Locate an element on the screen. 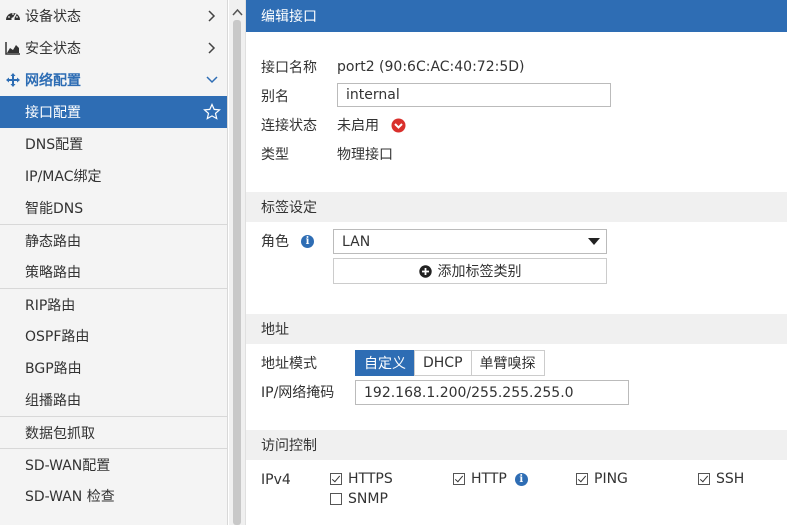  sidebar-item-policy-route: 策略路由 is located at coordinates (113, 272).